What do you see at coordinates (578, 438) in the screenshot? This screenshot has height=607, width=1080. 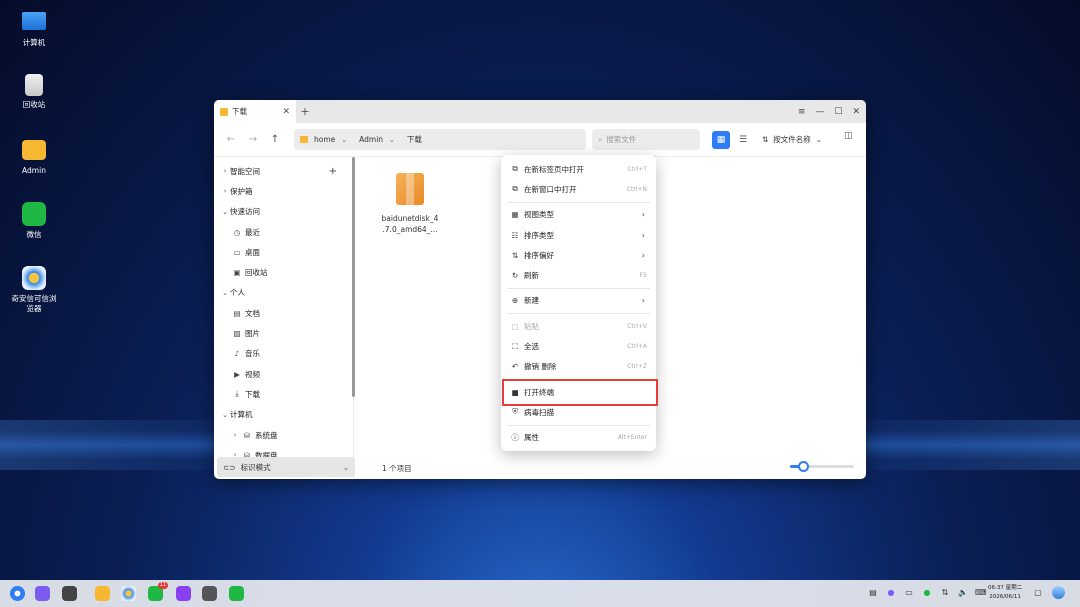 I see `menu-item-properties: ⓘ 属性 Alt+Enter` at bounding box center [578, 438].